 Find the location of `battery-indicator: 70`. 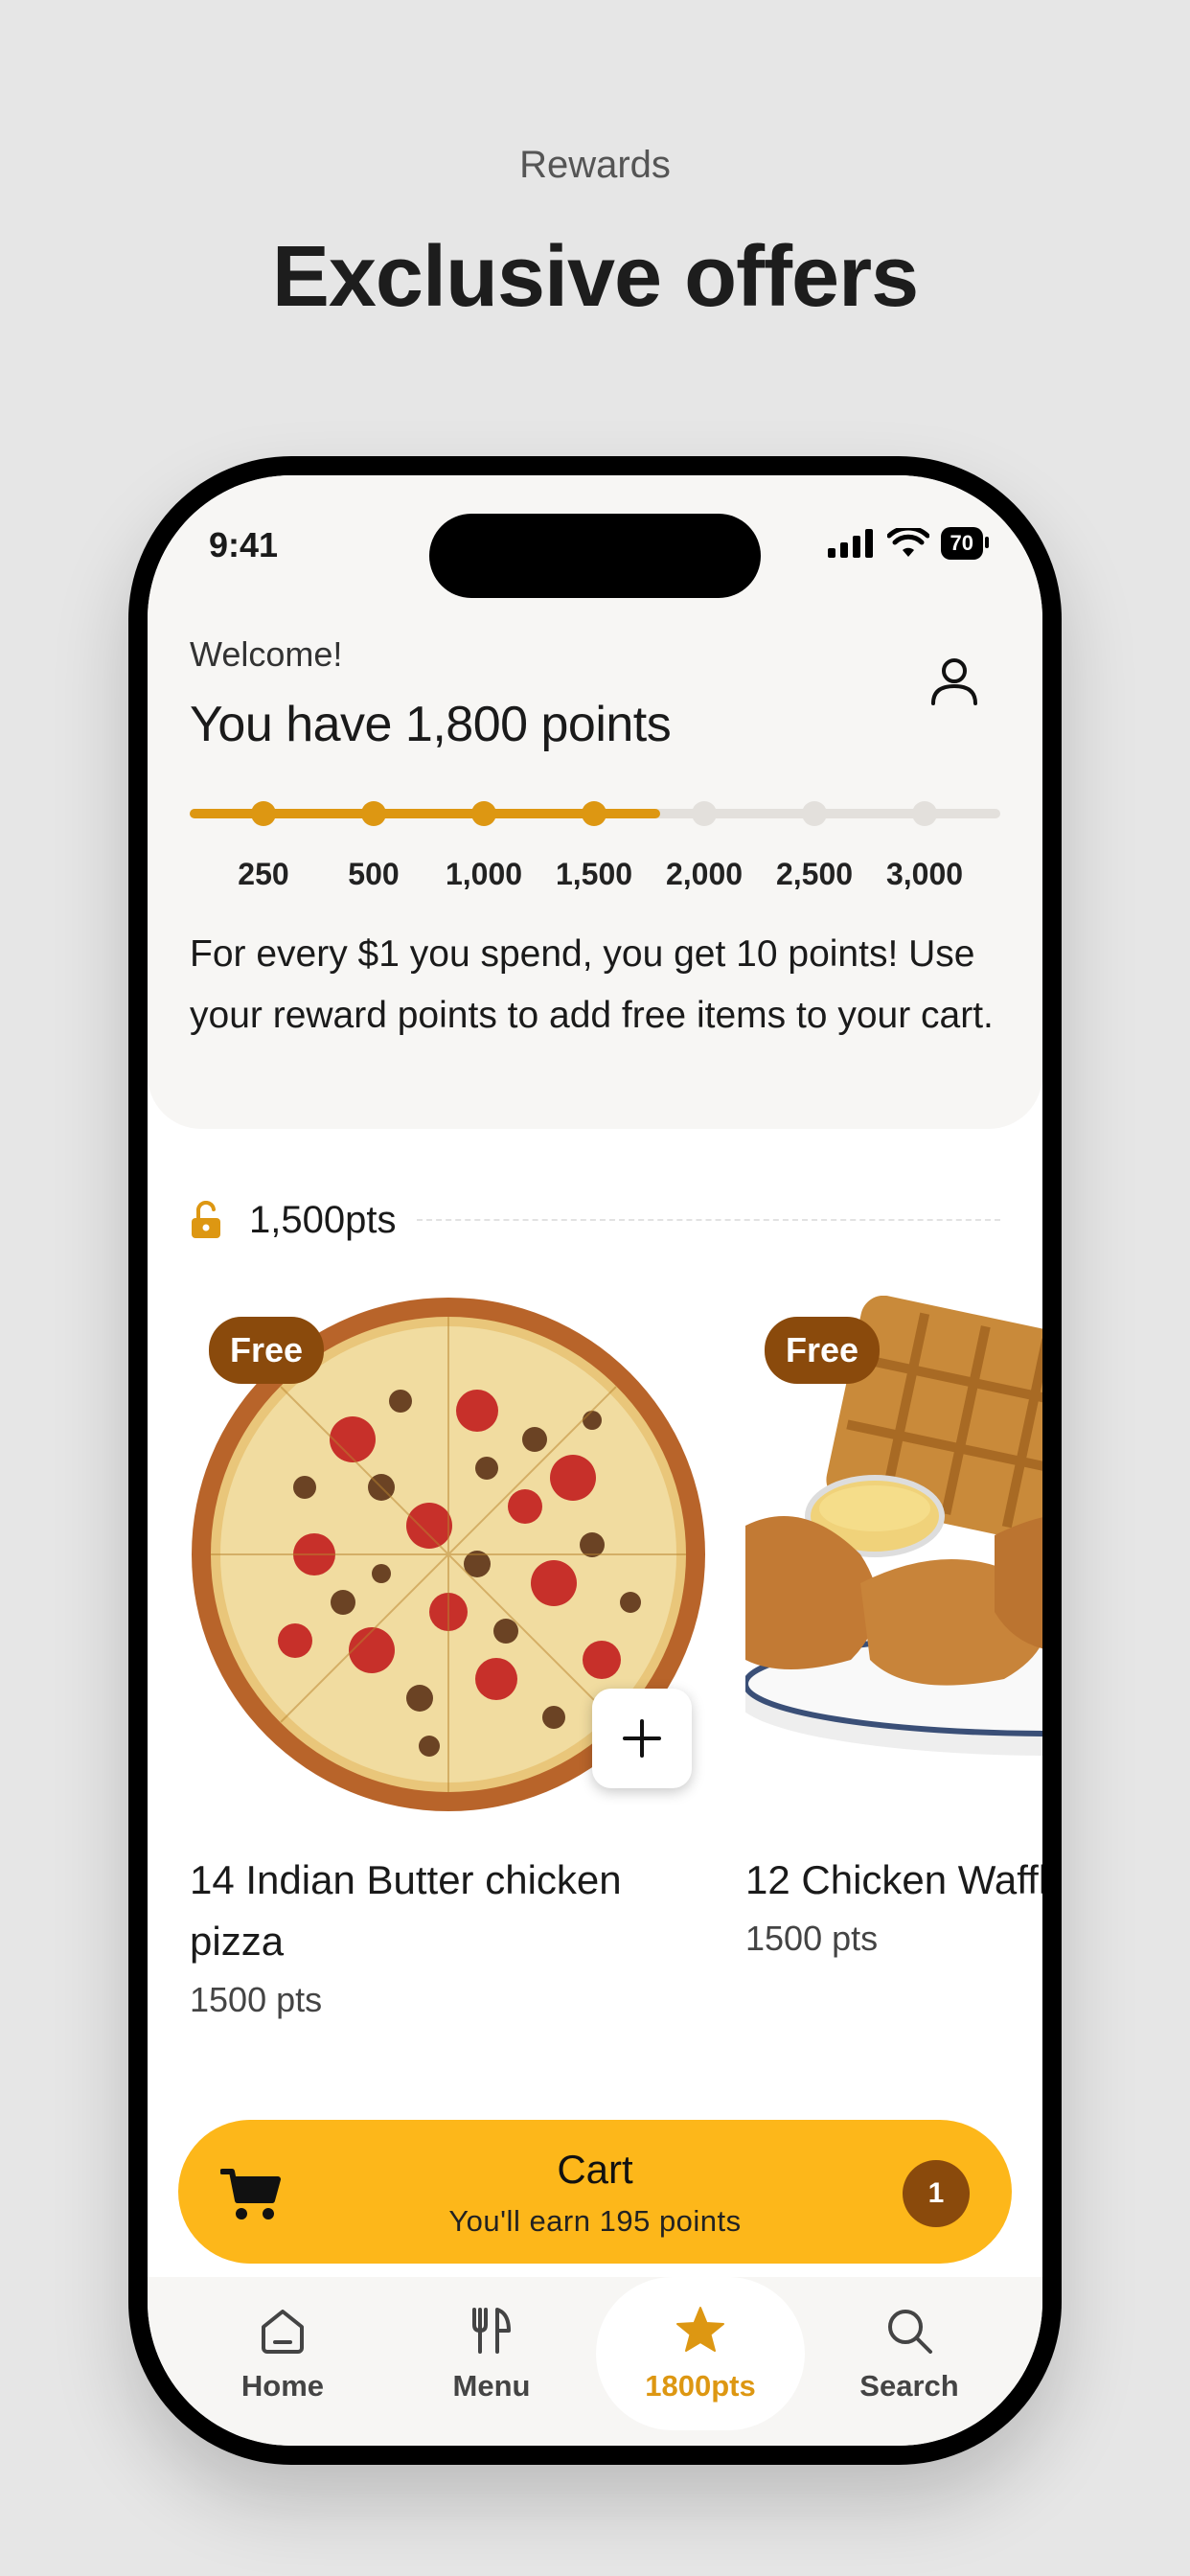

battery-indicator: 70 is located at coordinates (965, 543).